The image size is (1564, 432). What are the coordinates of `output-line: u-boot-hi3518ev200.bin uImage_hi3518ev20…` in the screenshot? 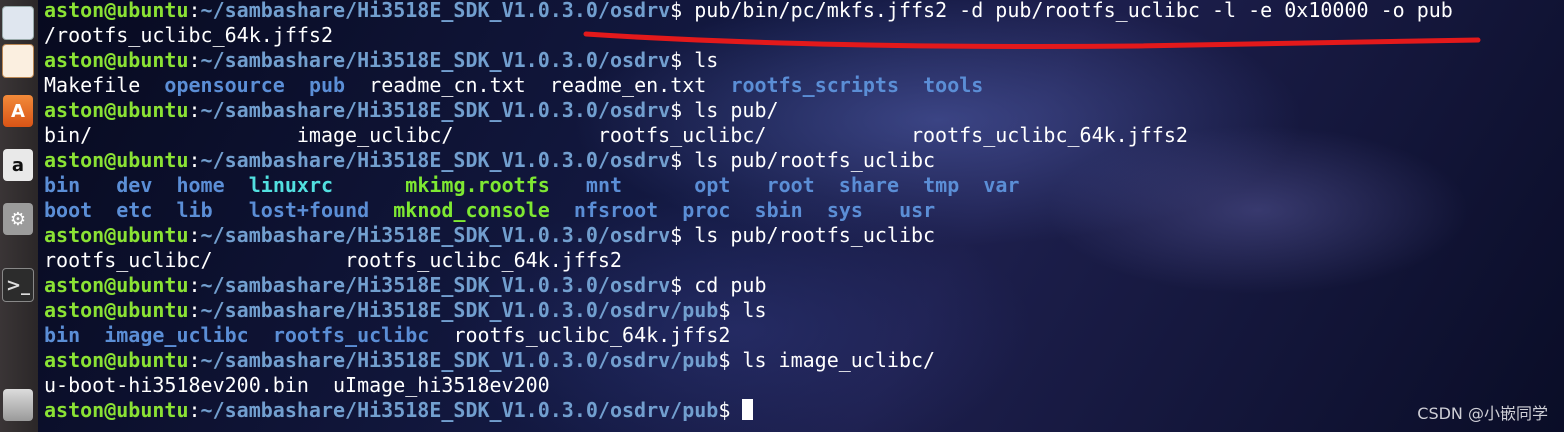 It's located at (297, 385).